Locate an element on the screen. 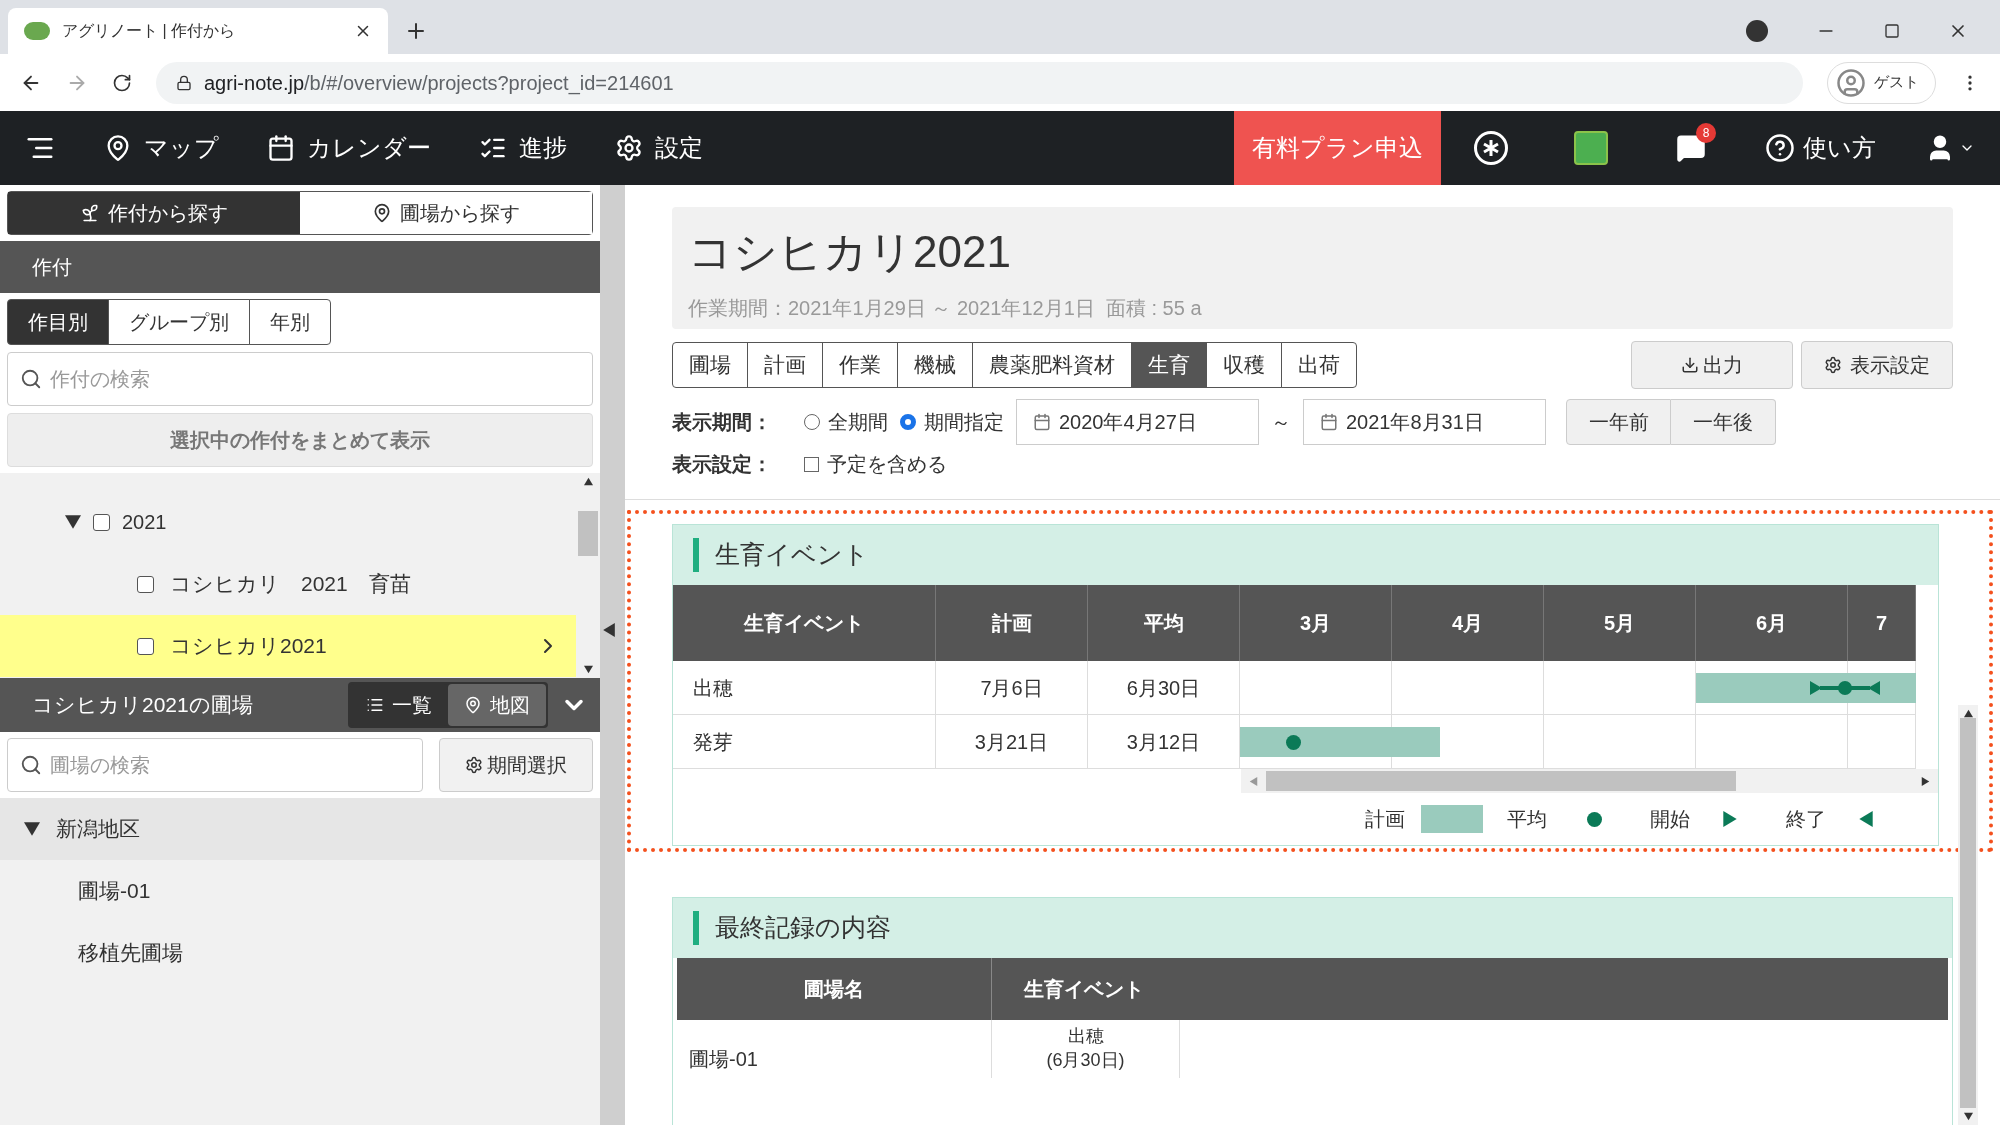 This screenshot has width=2000, height=1125. list-icon is located at coordinates (375, 705).